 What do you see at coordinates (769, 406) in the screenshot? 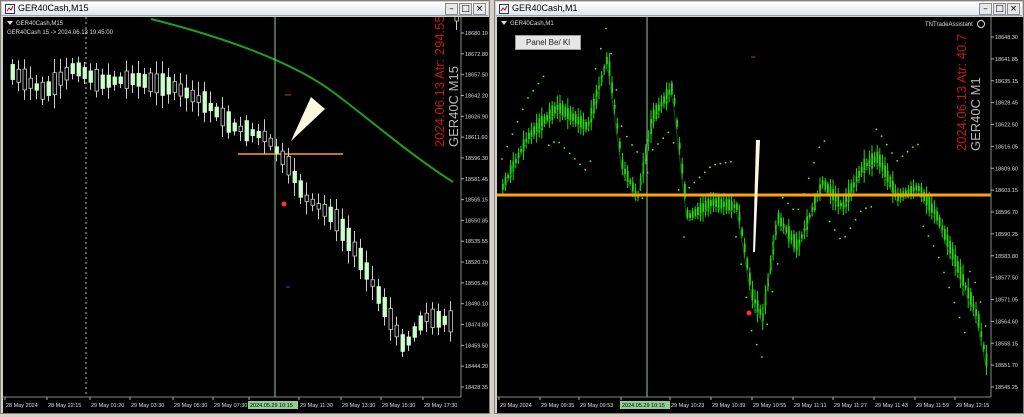
I see `time-tick-label: 29 May 10:55` at bounding box center [769, 406].